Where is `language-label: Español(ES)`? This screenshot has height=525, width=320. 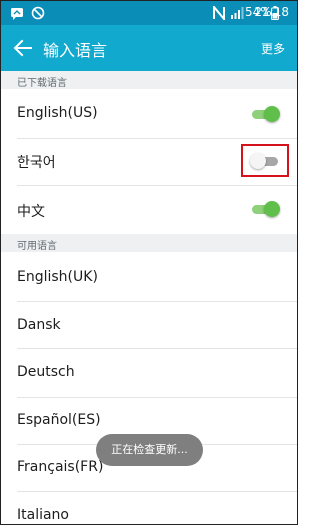 language-label: Español(ES) is located at coordinates (59, 420).